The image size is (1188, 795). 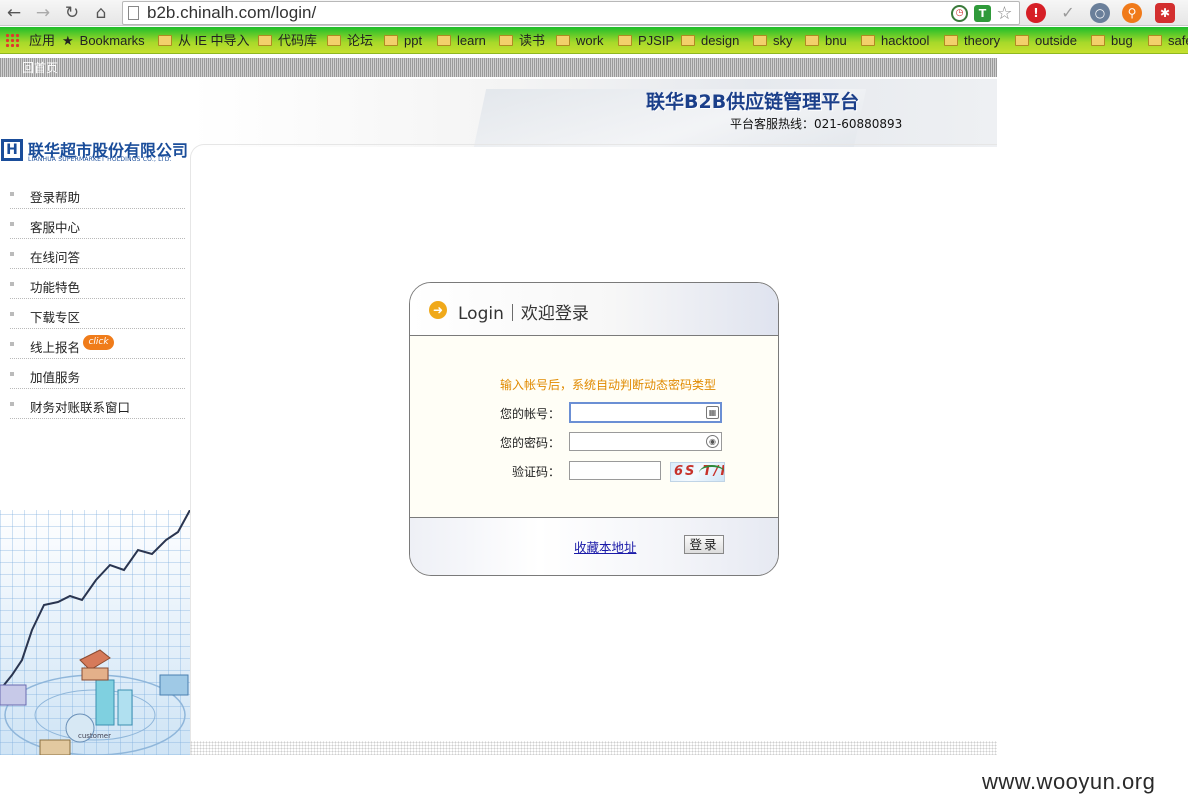 I want to click on sidebar-item-label: 财务对账联系窗口, so click(x=80, y=407).